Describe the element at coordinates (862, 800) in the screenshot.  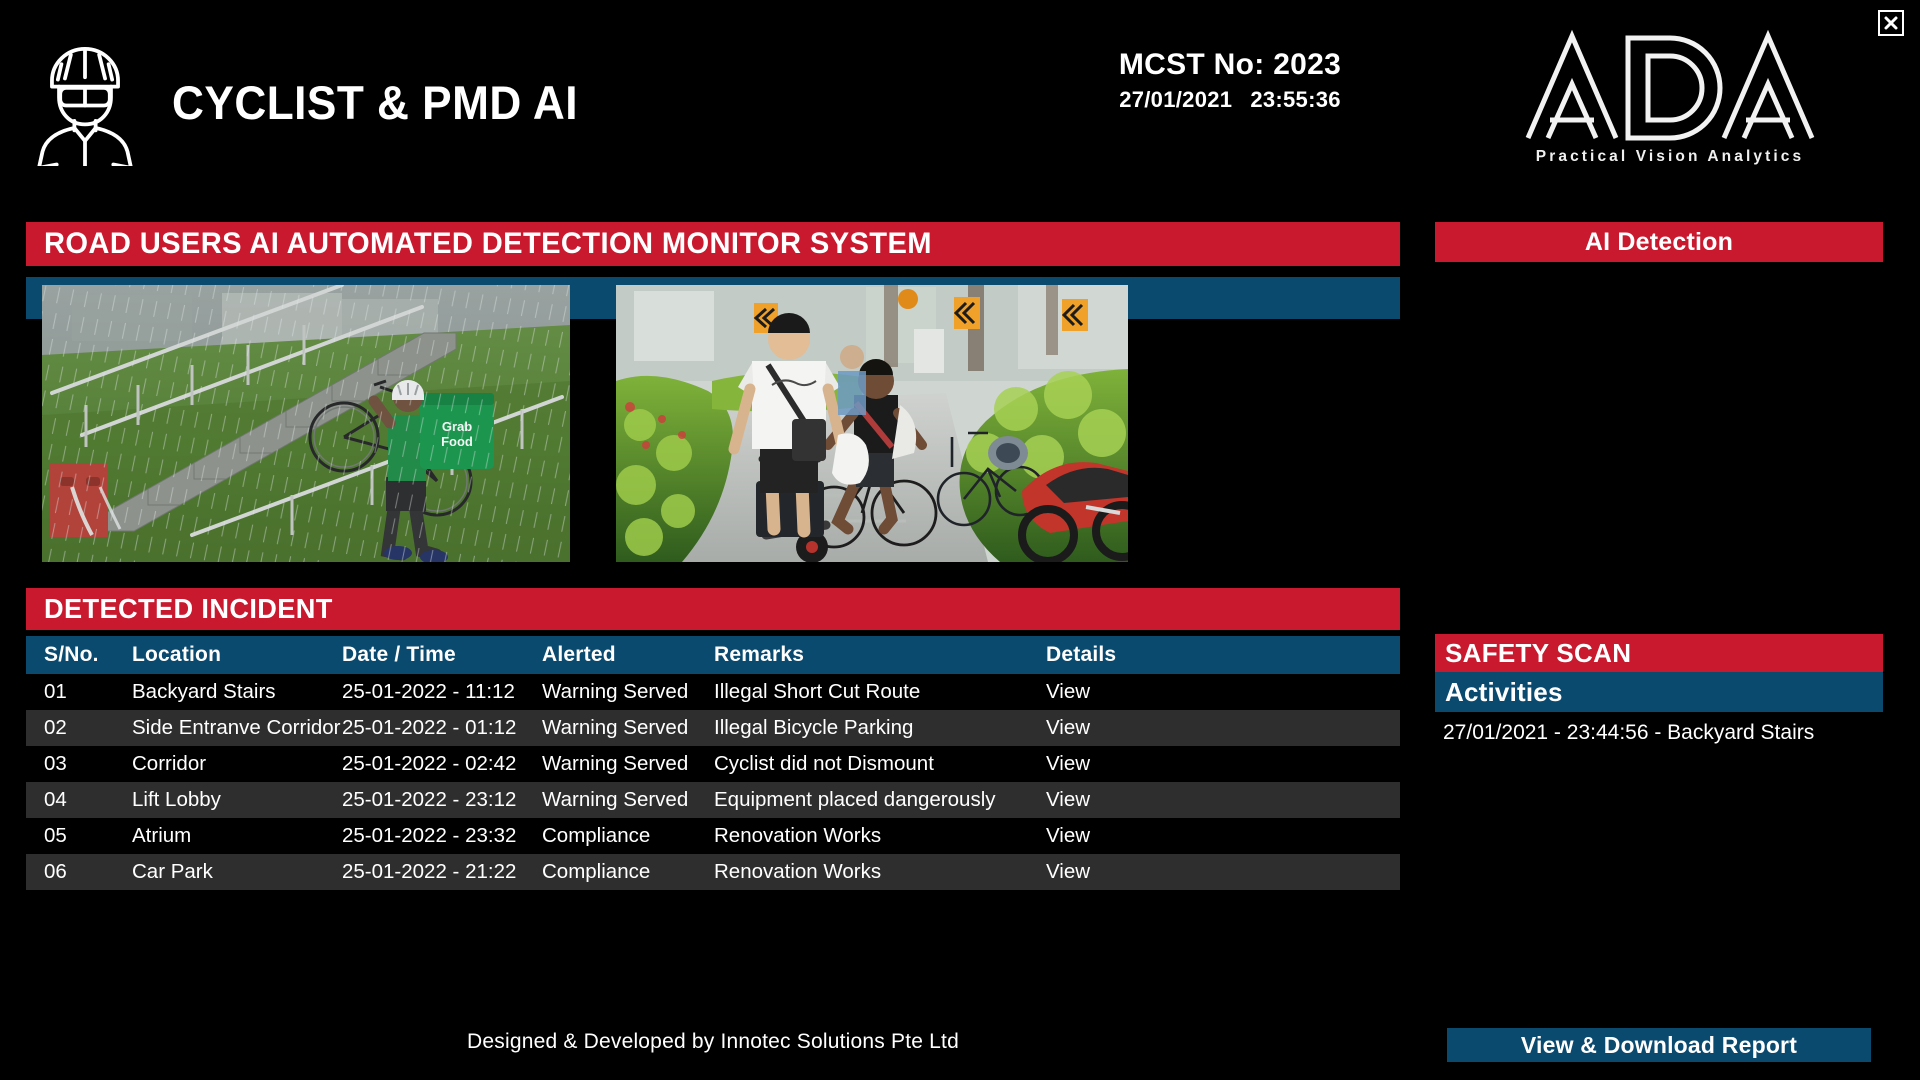
I see `cell-remarks: Equipment placed dangerously` at that location.